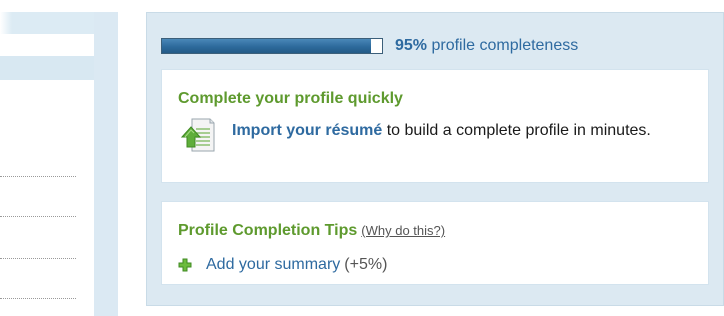  I want to click on import-resume-link: Import your résumé, so click(307, 130).